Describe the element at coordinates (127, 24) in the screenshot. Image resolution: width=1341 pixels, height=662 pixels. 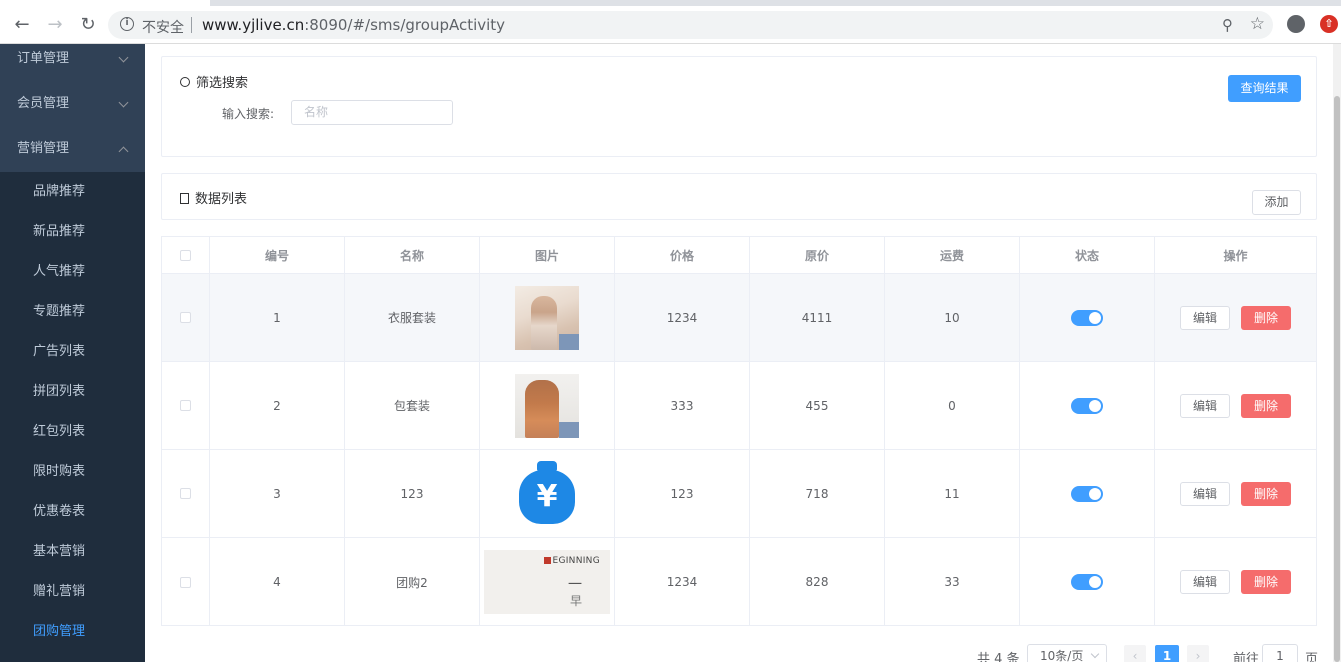
I see `info-icon: i` at that location.